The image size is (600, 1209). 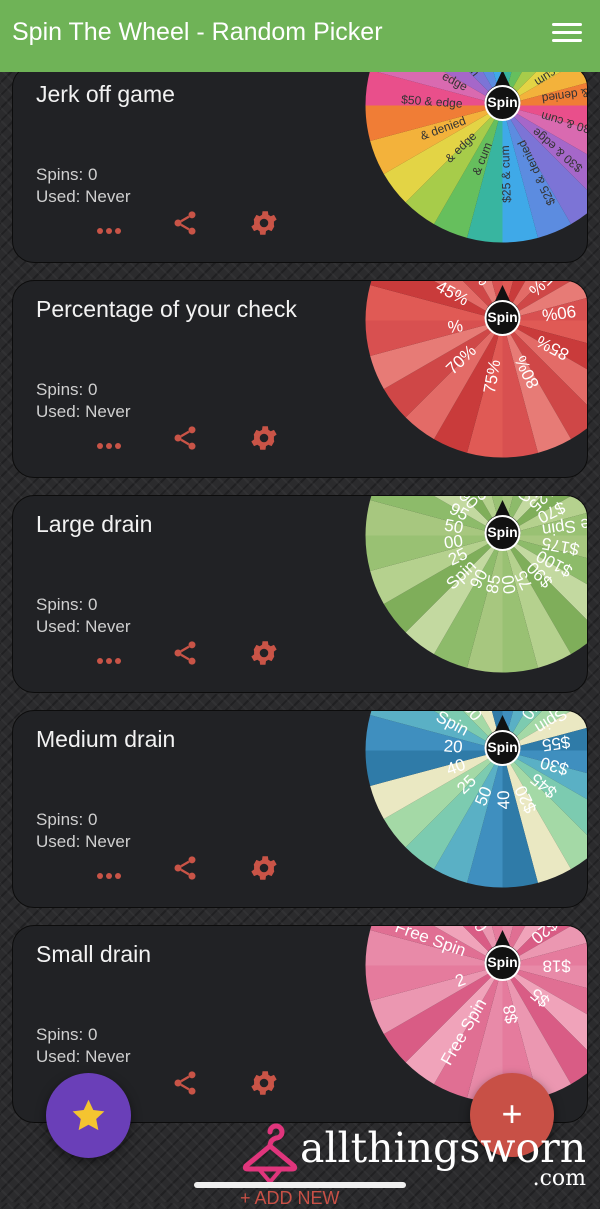 I want to click on hamburger-menu-icon, so click(x=567, y=35).